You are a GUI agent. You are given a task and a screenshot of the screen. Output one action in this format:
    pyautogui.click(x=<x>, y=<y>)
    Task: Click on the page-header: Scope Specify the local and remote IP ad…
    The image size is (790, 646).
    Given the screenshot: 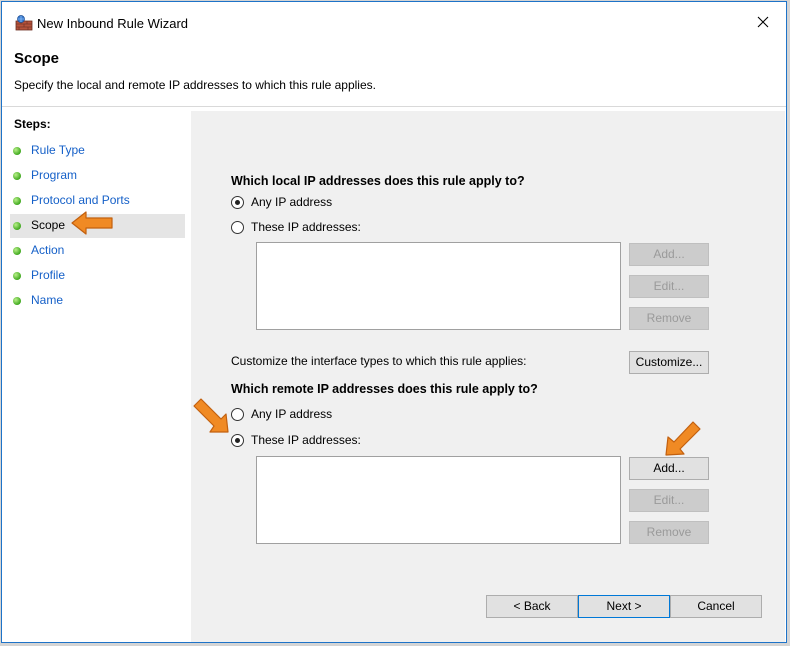 What is the action you would take?
    pyautogui.click(x=394, y=74)
    